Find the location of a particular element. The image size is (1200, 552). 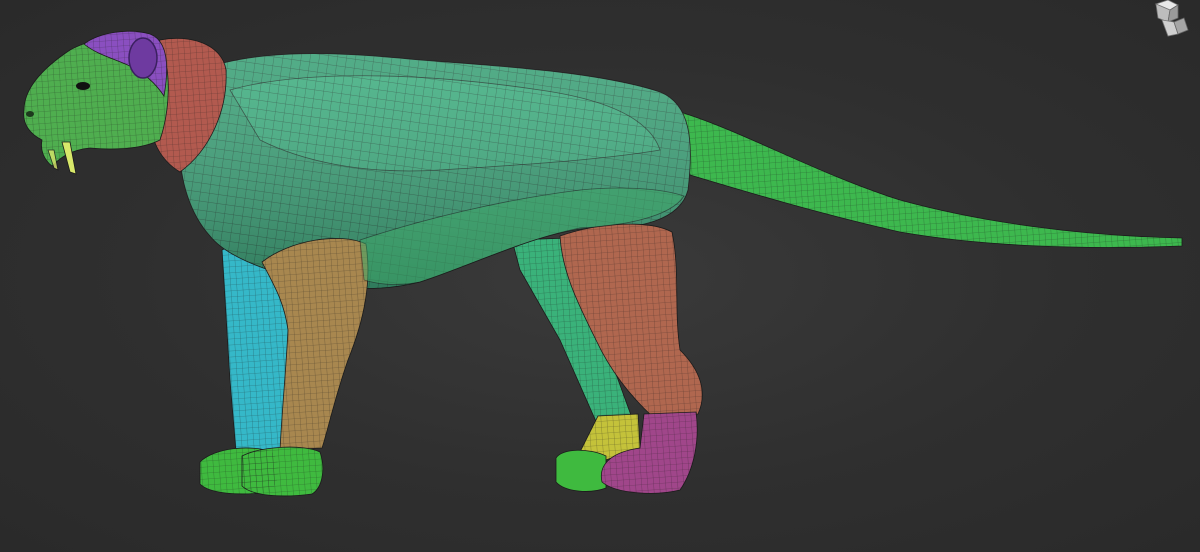

front-paw-polygroup is located at coordinates (261, 471).